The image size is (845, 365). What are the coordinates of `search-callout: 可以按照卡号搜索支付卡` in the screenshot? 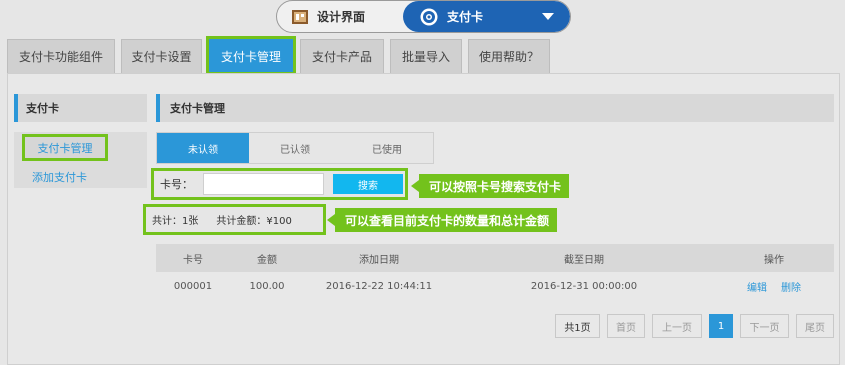 It's located at (490, 186).